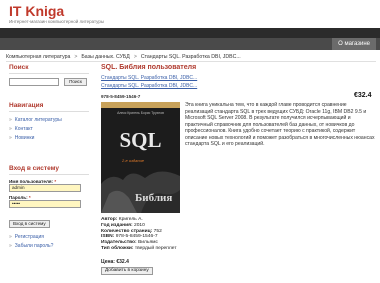 Image resolution: width=380 pixels, height=283 pixels. I want to click on breadcrumb-item: Компьютерная литература, so click(38, 57).